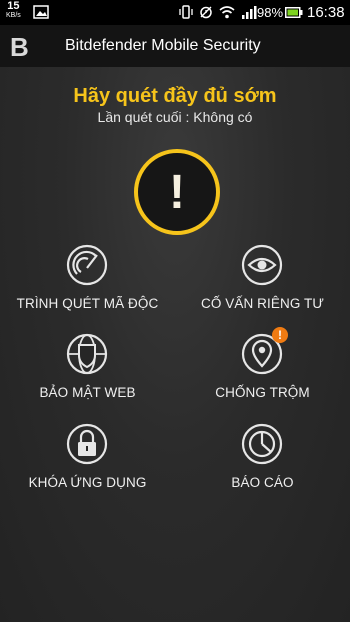 Image resolution: width=350 pixels, height=622 pixels. What do you see at coordinates (163, 45) in the screenshot?
I see `app-title: Bitdefender Mobile Security` at bounding box center [163, 45].